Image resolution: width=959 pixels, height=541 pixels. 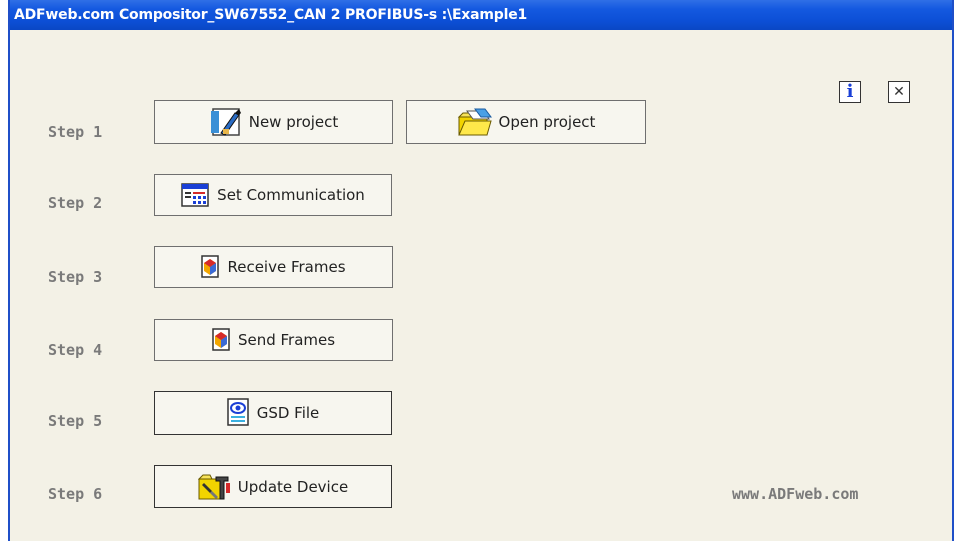 What do you see at coordinates (475, 122) in the screenshot?
I see `open-folder-icon` at bounding box center [475, 122].